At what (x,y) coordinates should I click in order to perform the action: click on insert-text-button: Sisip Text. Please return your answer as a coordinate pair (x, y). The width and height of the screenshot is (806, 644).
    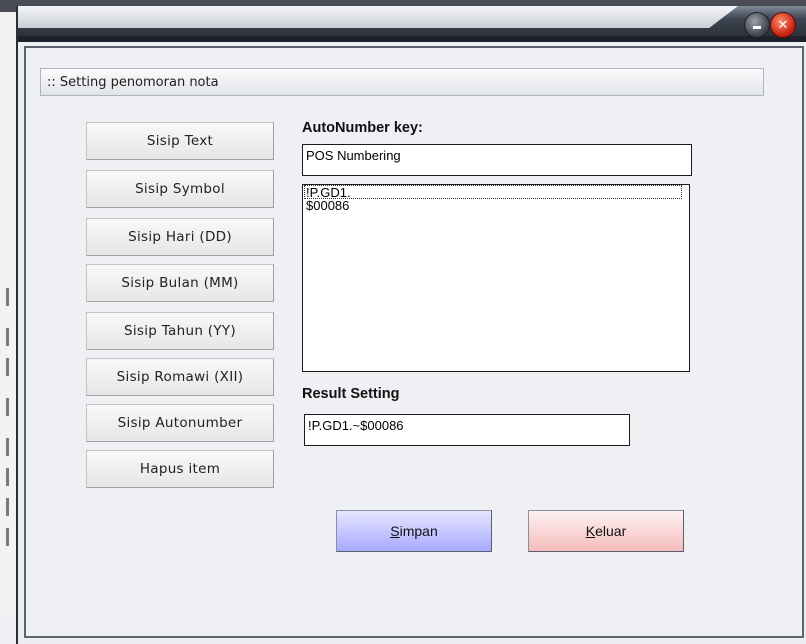
    Looking at the image, I should click on (180, 141).